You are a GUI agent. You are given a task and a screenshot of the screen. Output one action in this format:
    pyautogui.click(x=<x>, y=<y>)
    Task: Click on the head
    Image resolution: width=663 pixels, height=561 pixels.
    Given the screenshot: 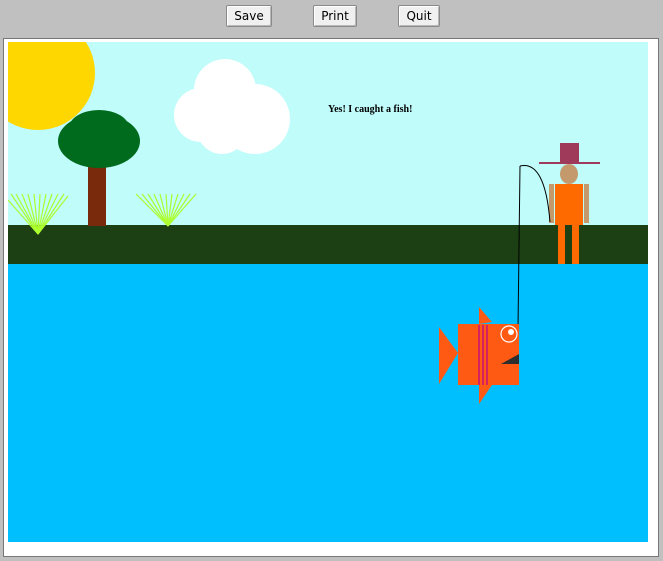 What is the action you would take?
    pyautogui.click(x=569, y=174)
    